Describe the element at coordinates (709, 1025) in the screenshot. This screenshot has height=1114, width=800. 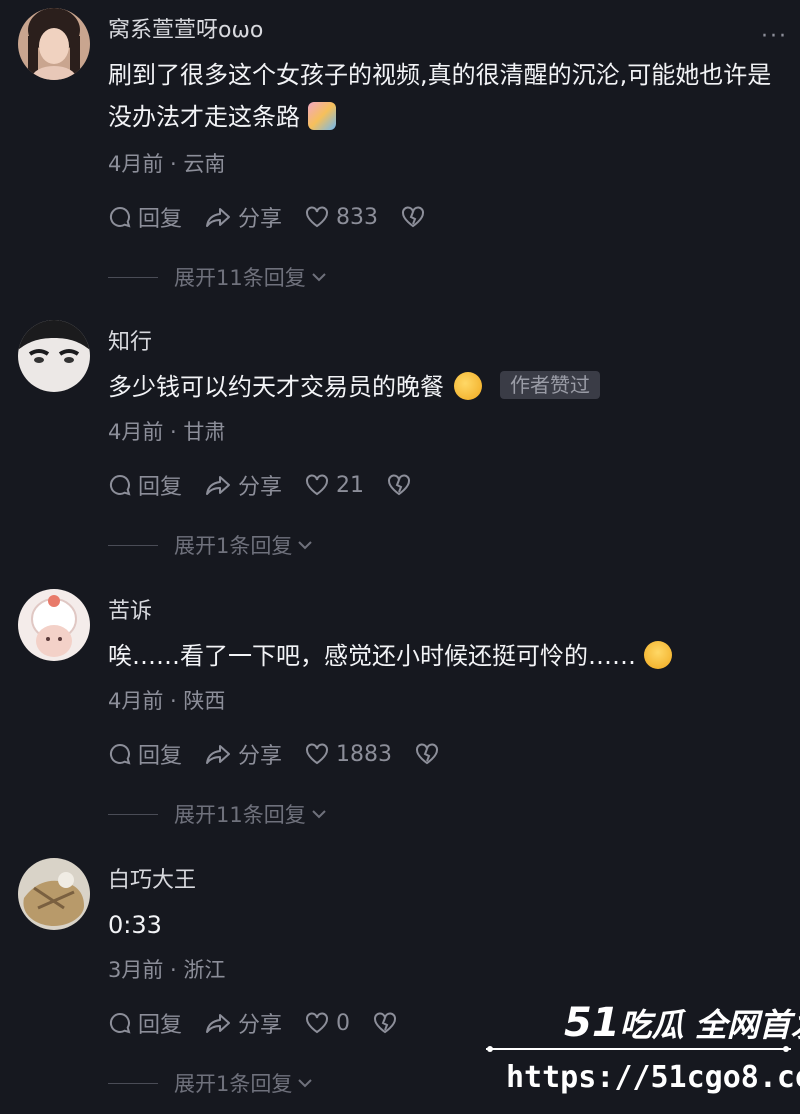
I see `watermark-brand-text: 吃瓜 全网首发` at that location.